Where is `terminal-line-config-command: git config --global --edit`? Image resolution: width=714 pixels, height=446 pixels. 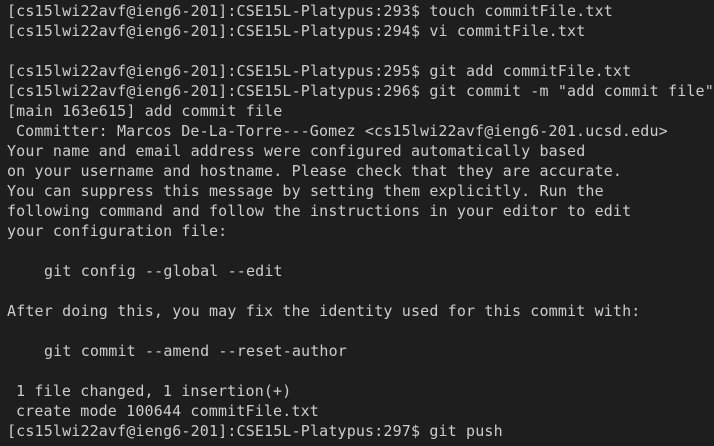
terminal-line-config-command: git config --global --edit is located at coordinates (163, 271).